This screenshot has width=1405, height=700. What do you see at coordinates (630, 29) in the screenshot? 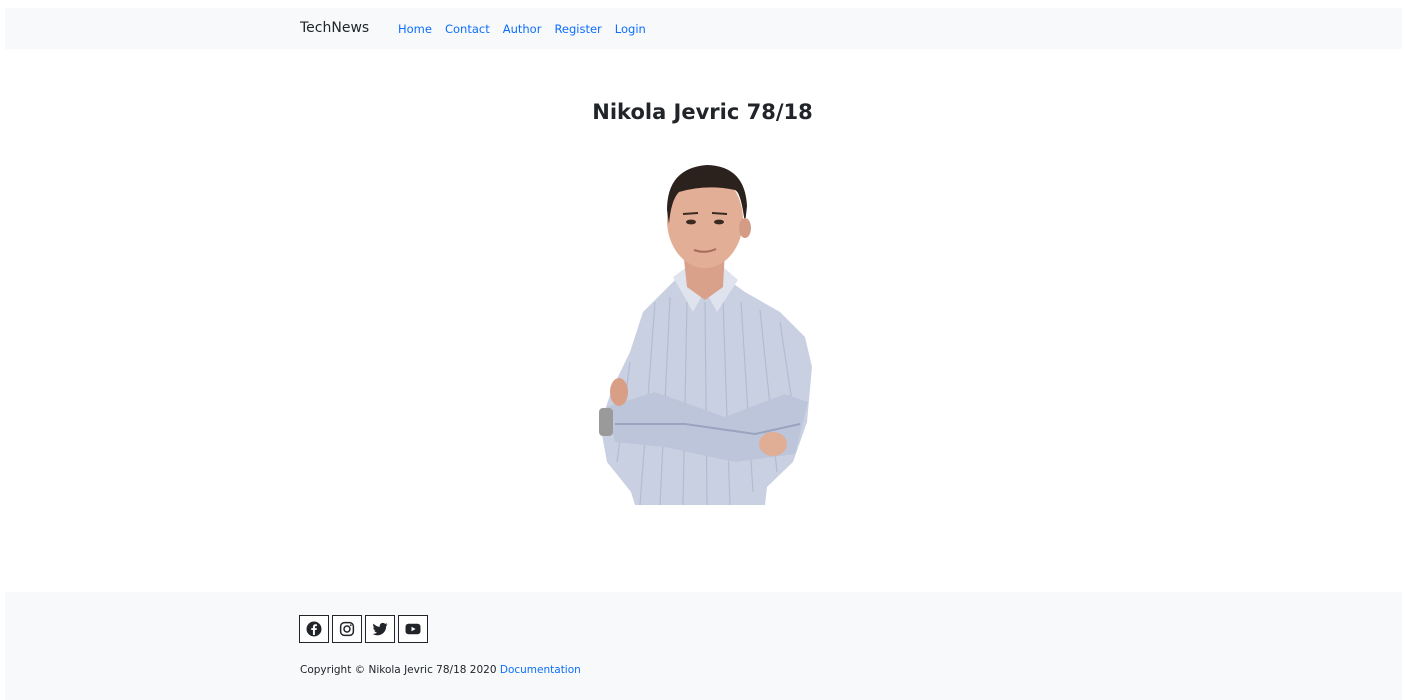
I see `nav-link-login: Login` at bounding box center [630, 29].